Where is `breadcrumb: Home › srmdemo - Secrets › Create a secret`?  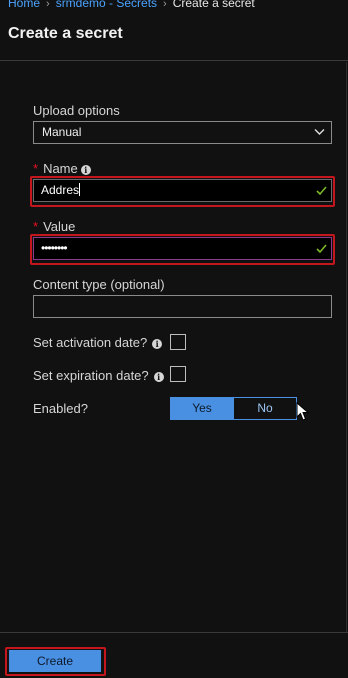
breadcrumb: Home › srmdemo - Secrets › Create a secret is located at coordinates (131, 5).